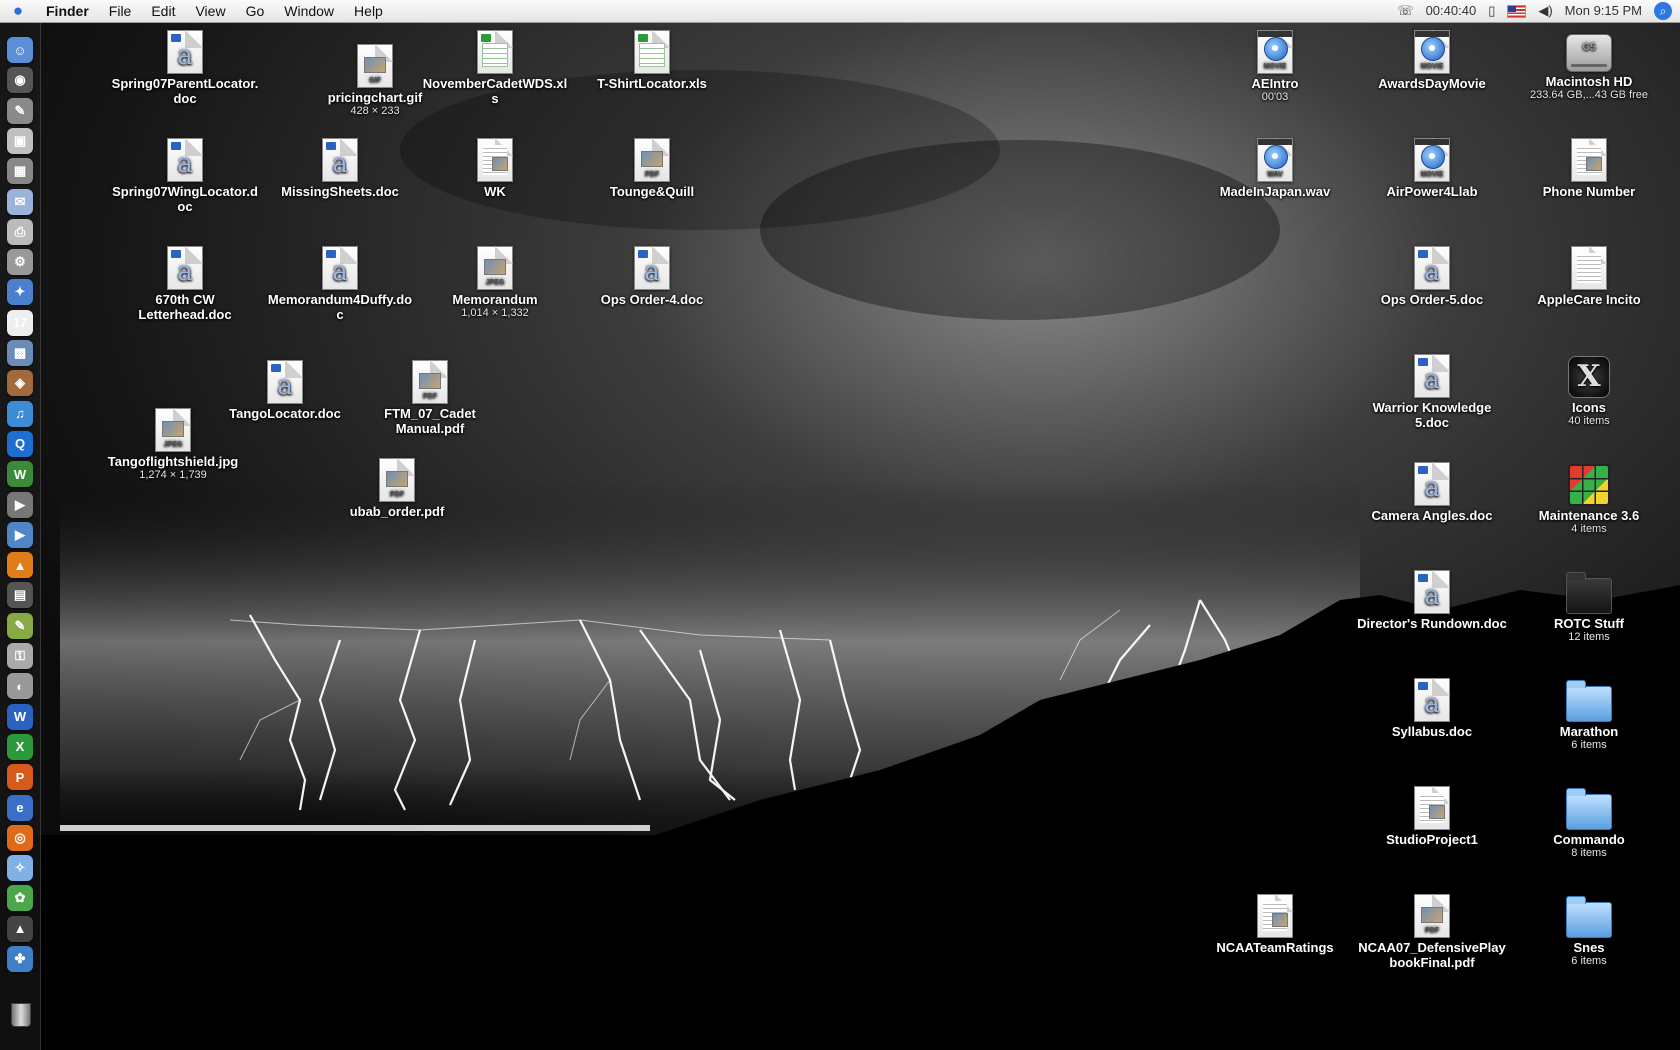 The width and height of the screenshot is (1680, 1050). I want to click on desktop-item: G5 Macintosh HD 233.64 GB,...43 GB free, so click(1589, 66).